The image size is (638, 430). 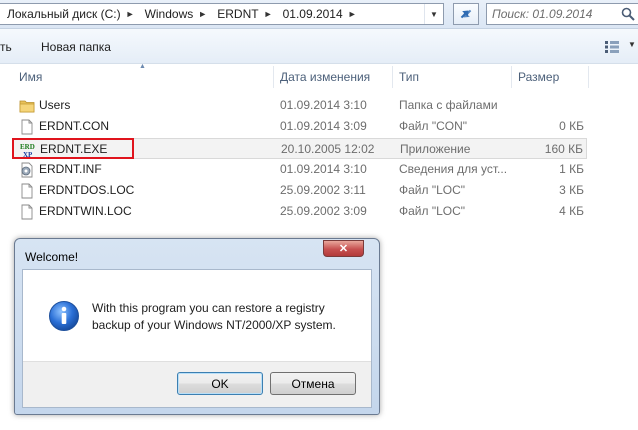 I want to click on setup-info-icon, so click(x=27, y=170).